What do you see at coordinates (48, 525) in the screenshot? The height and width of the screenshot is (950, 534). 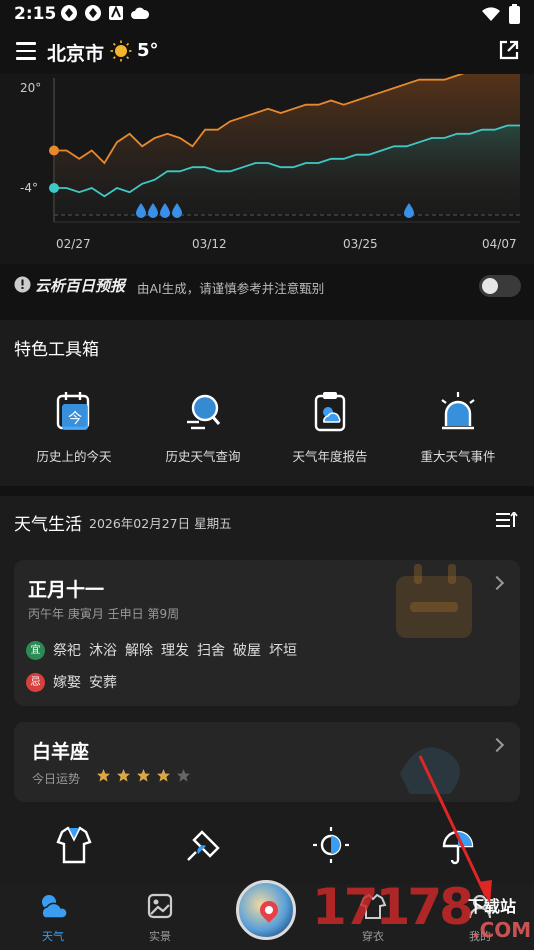 I see `weather-life-title: 天气生活` at bounding box center [48, 525].